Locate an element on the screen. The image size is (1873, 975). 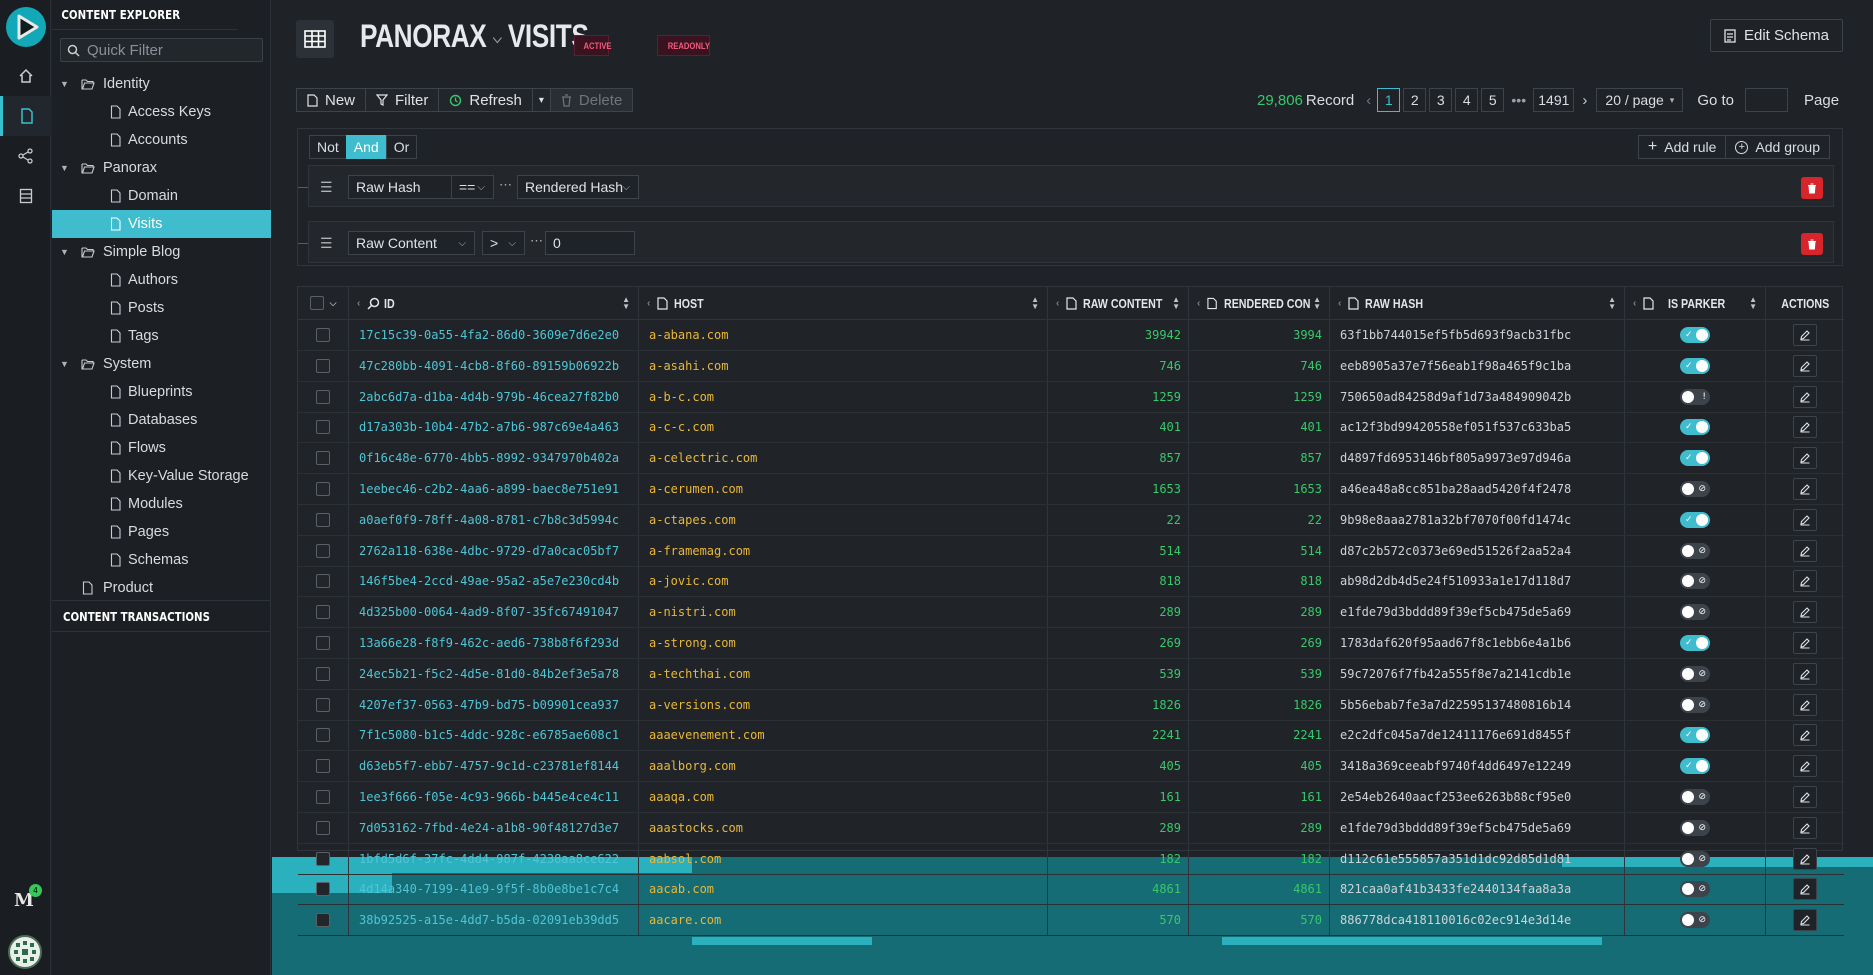
column-header-raw-content: ‹ RAW CONTENT ▲ ▼ is located at coordinates (1118, 303).